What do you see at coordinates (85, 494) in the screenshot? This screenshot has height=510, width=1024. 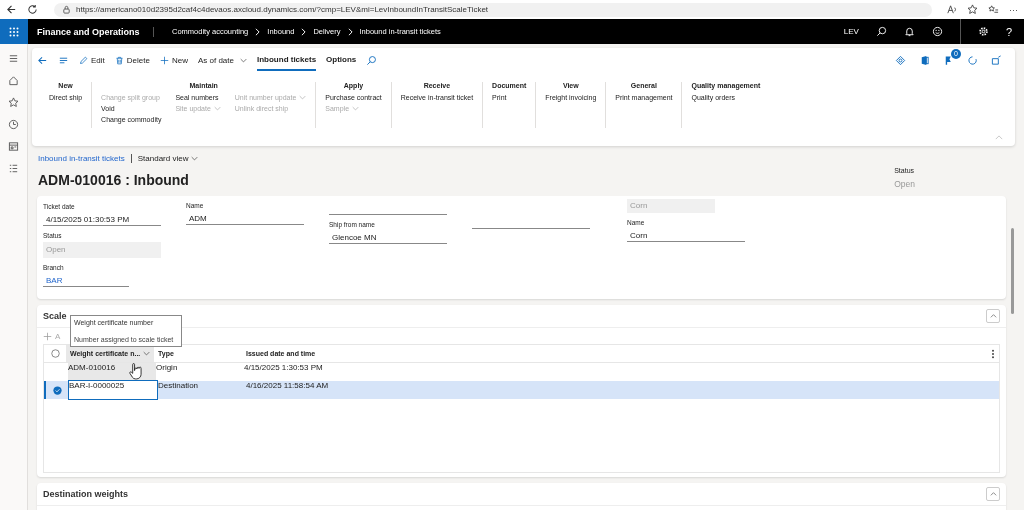 I see `section-title: Destination weights` at bounding box center [85, 494].